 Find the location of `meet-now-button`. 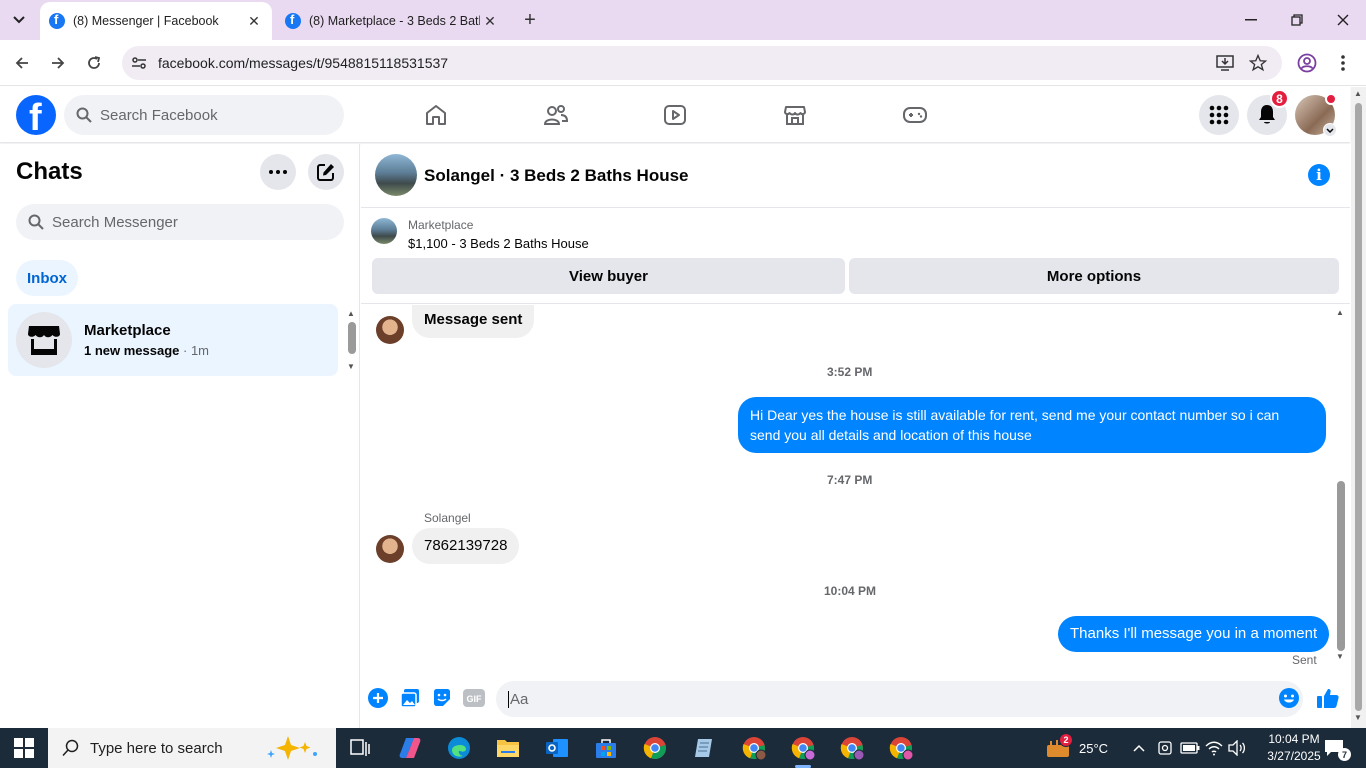

meet-now-button is located at coordinates (1165, 748).